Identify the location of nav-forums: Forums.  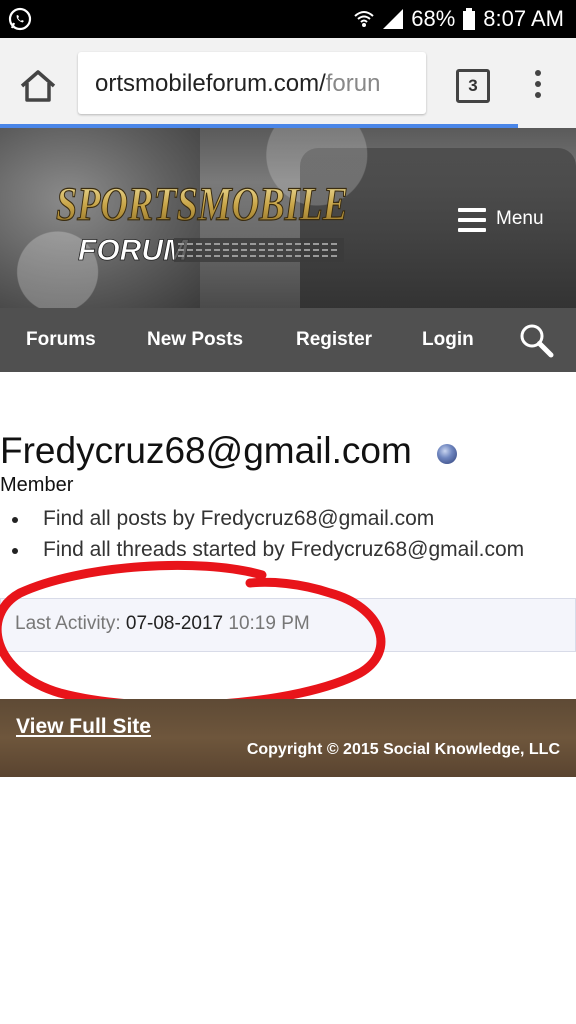
(61, 340).